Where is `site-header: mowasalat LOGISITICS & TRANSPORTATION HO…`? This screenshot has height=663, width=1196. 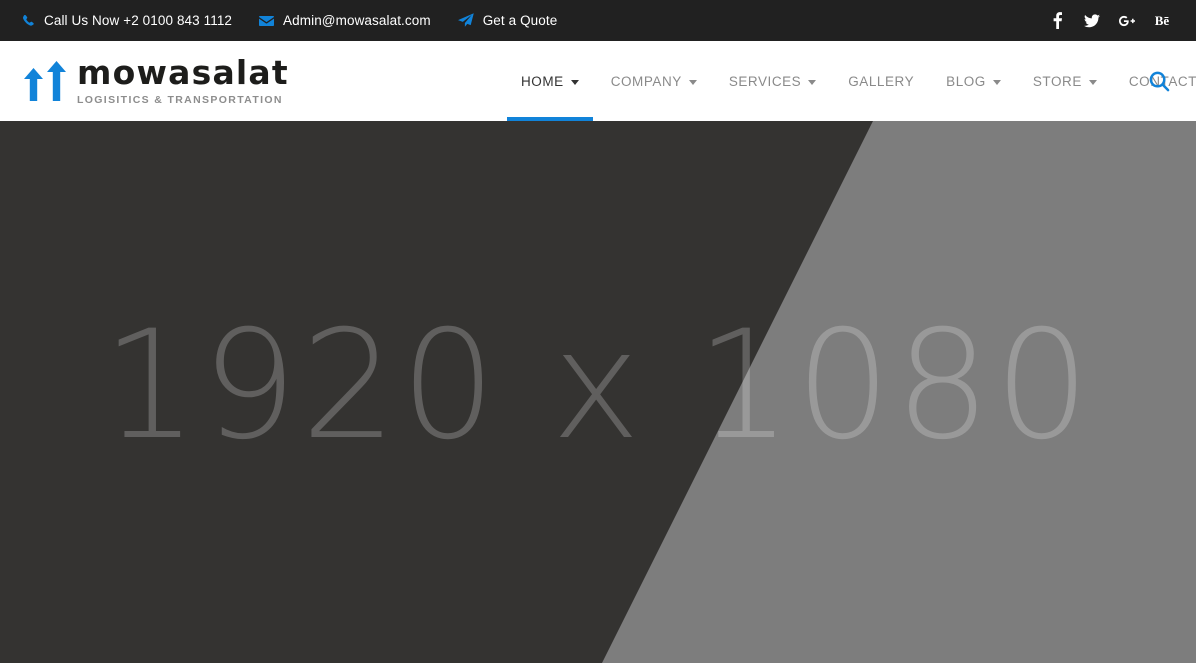 site-header: mowasalat LOGISITICS & TRANSPORTATION HO… is located at coordinates (598, 81).